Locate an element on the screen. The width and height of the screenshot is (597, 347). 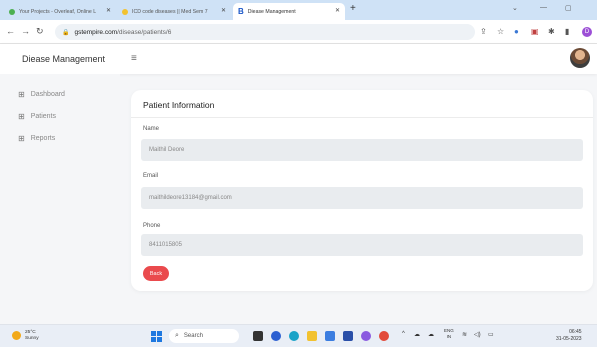
minimize-icon: — is located at coordinates (543, 7).